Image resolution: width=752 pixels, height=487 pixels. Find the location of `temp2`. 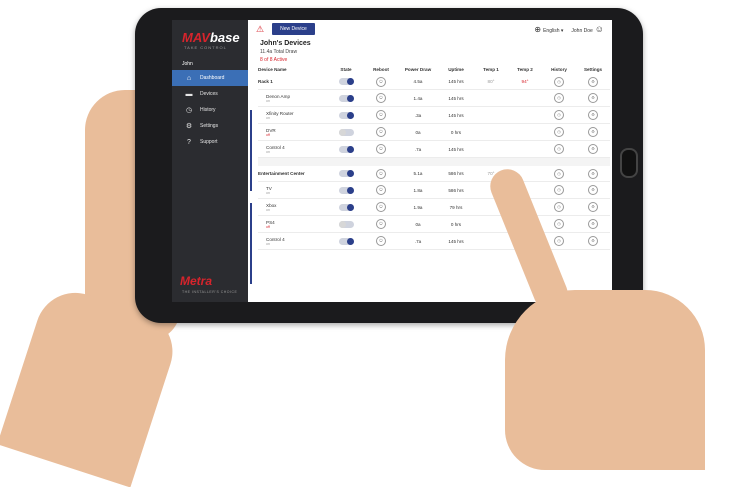

temp2 is located at coordinates (525, 98).